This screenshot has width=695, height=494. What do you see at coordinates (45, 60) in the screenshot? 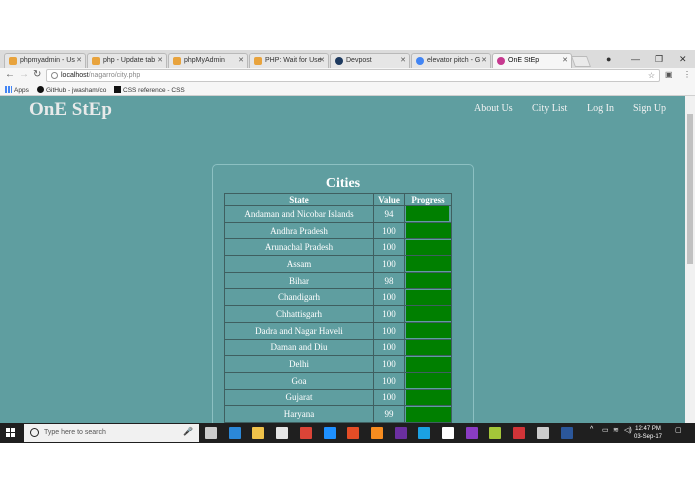
I see `browser-tab: phpmyadmin - Us ✕` at bounding box center [45, 60].